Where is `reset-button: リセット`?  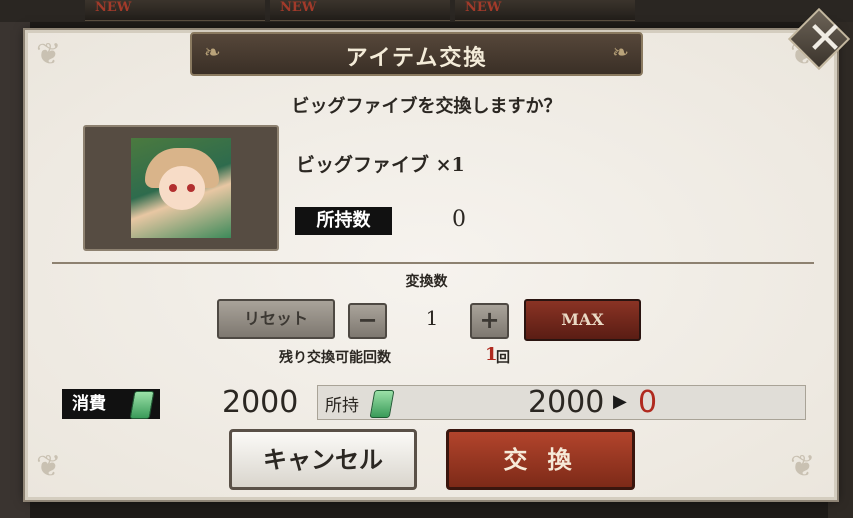 reset-button: リセット is located at coordinates (276, 319).